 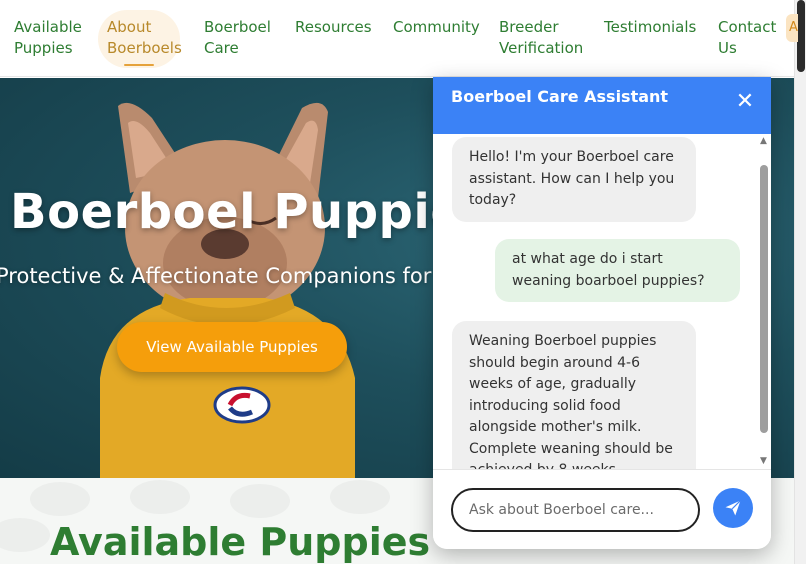 What do you see at coordinates (541, 38) in the screenshot?
I see `nav-item-breeder-verification: Breeder Verification` at bounding box center [541, 38].